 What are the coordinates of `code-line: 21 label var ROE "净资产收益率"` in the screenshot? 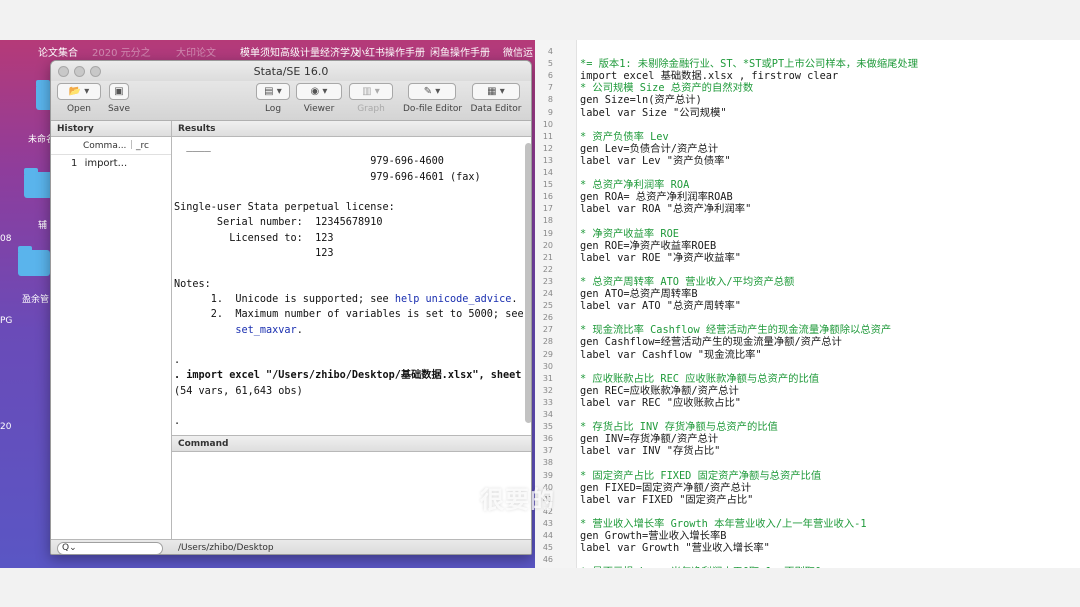 It's located at (807, 258).